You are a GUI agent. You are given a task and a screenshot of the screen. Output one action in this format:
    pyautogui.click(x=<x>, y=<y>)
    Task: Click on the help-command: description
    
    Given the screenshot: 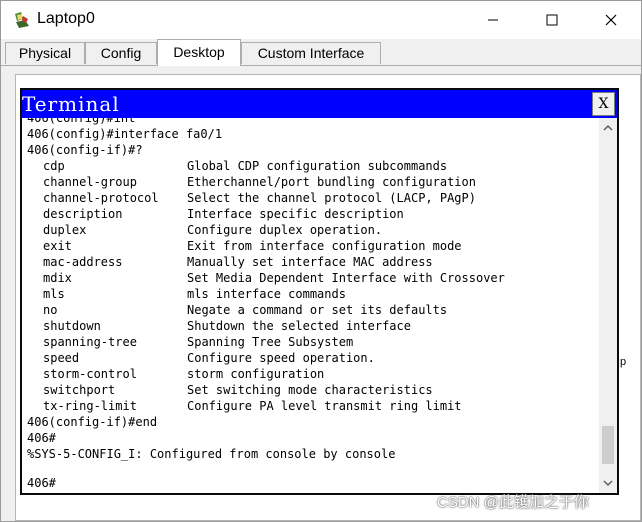 What is the action you would take?
    pyautogui.click(x=83, y=214)
    